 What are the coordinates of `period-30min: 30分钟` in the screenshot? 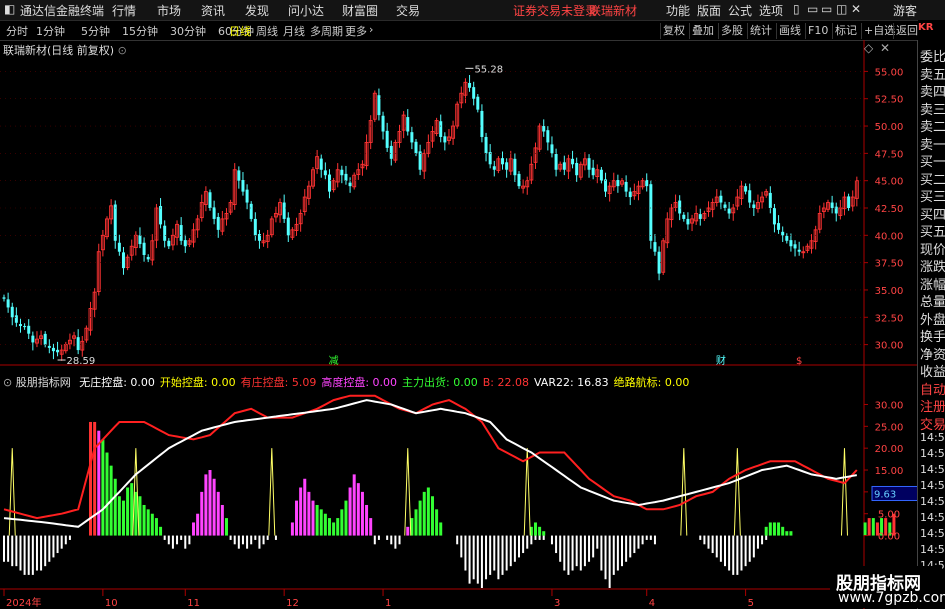 It's located at (188, 31).